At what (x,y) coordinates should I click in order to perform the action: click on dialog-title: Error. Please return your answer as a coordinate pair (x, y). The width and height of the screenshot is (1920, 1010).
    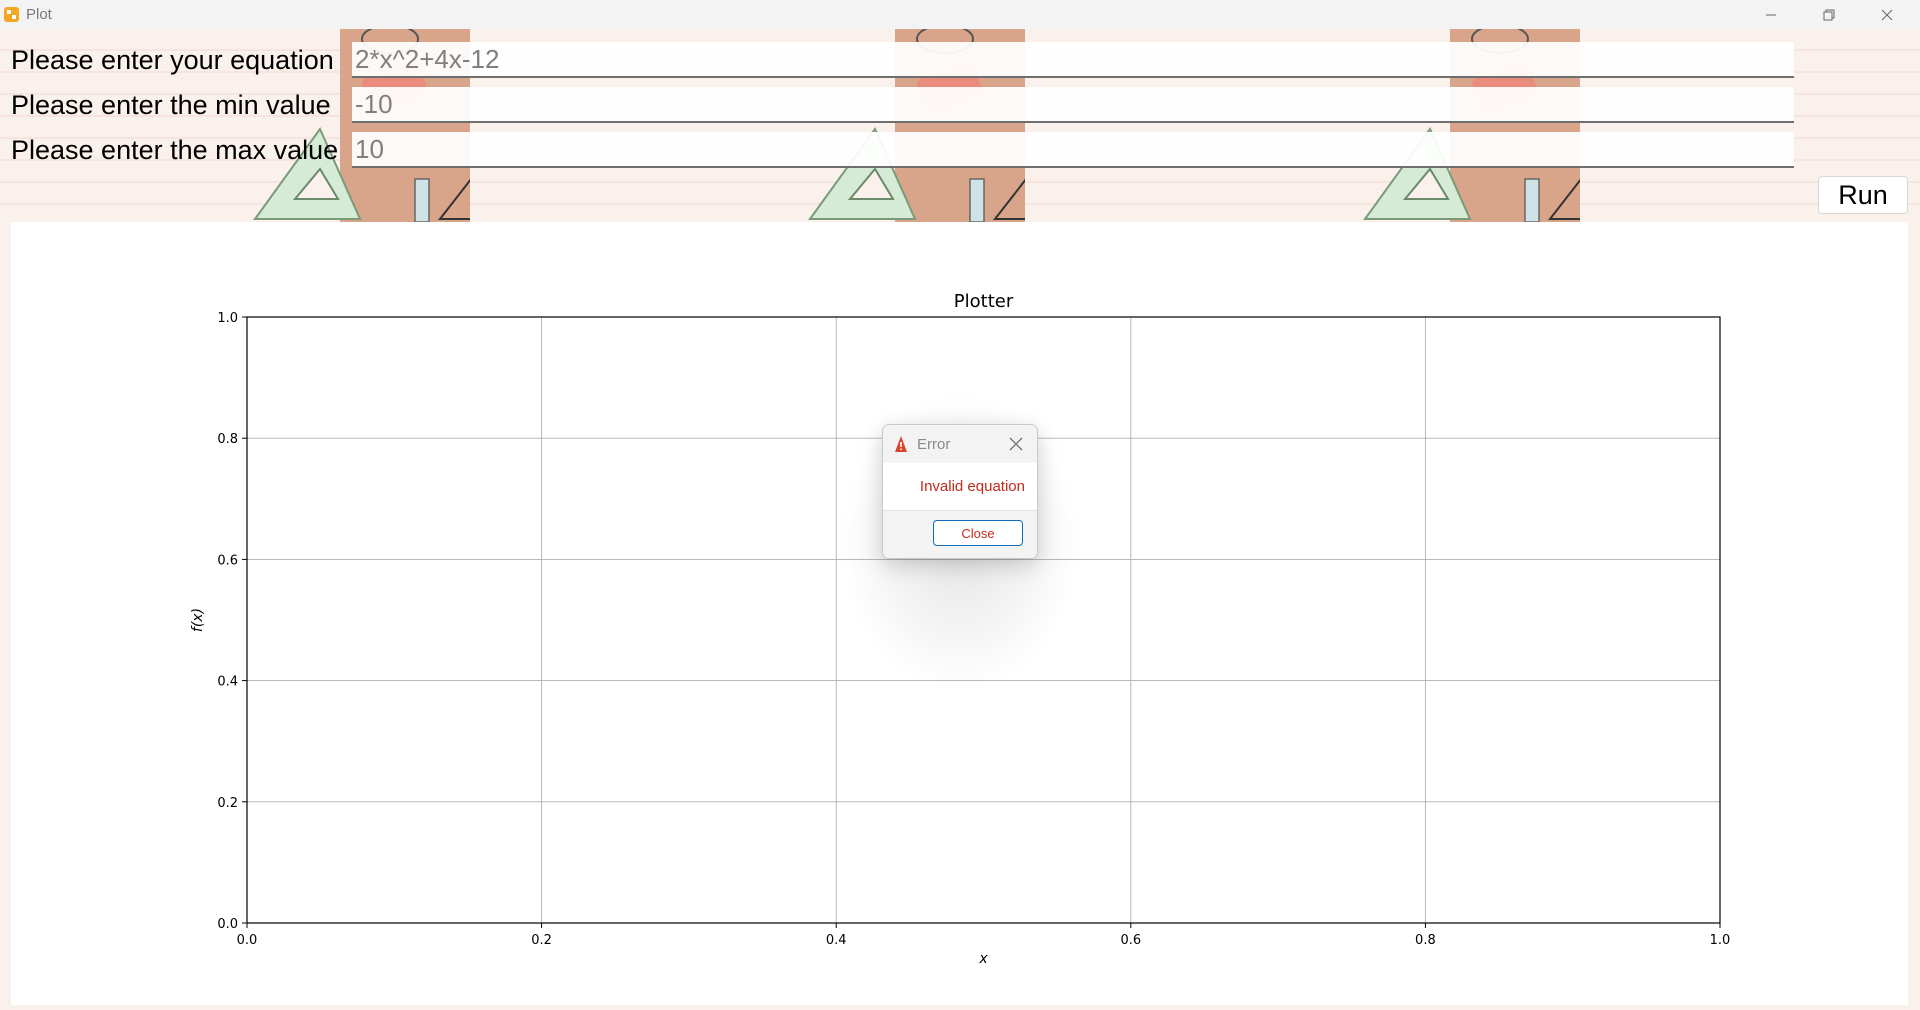
    Looking at the image, I should click on (934, 444).